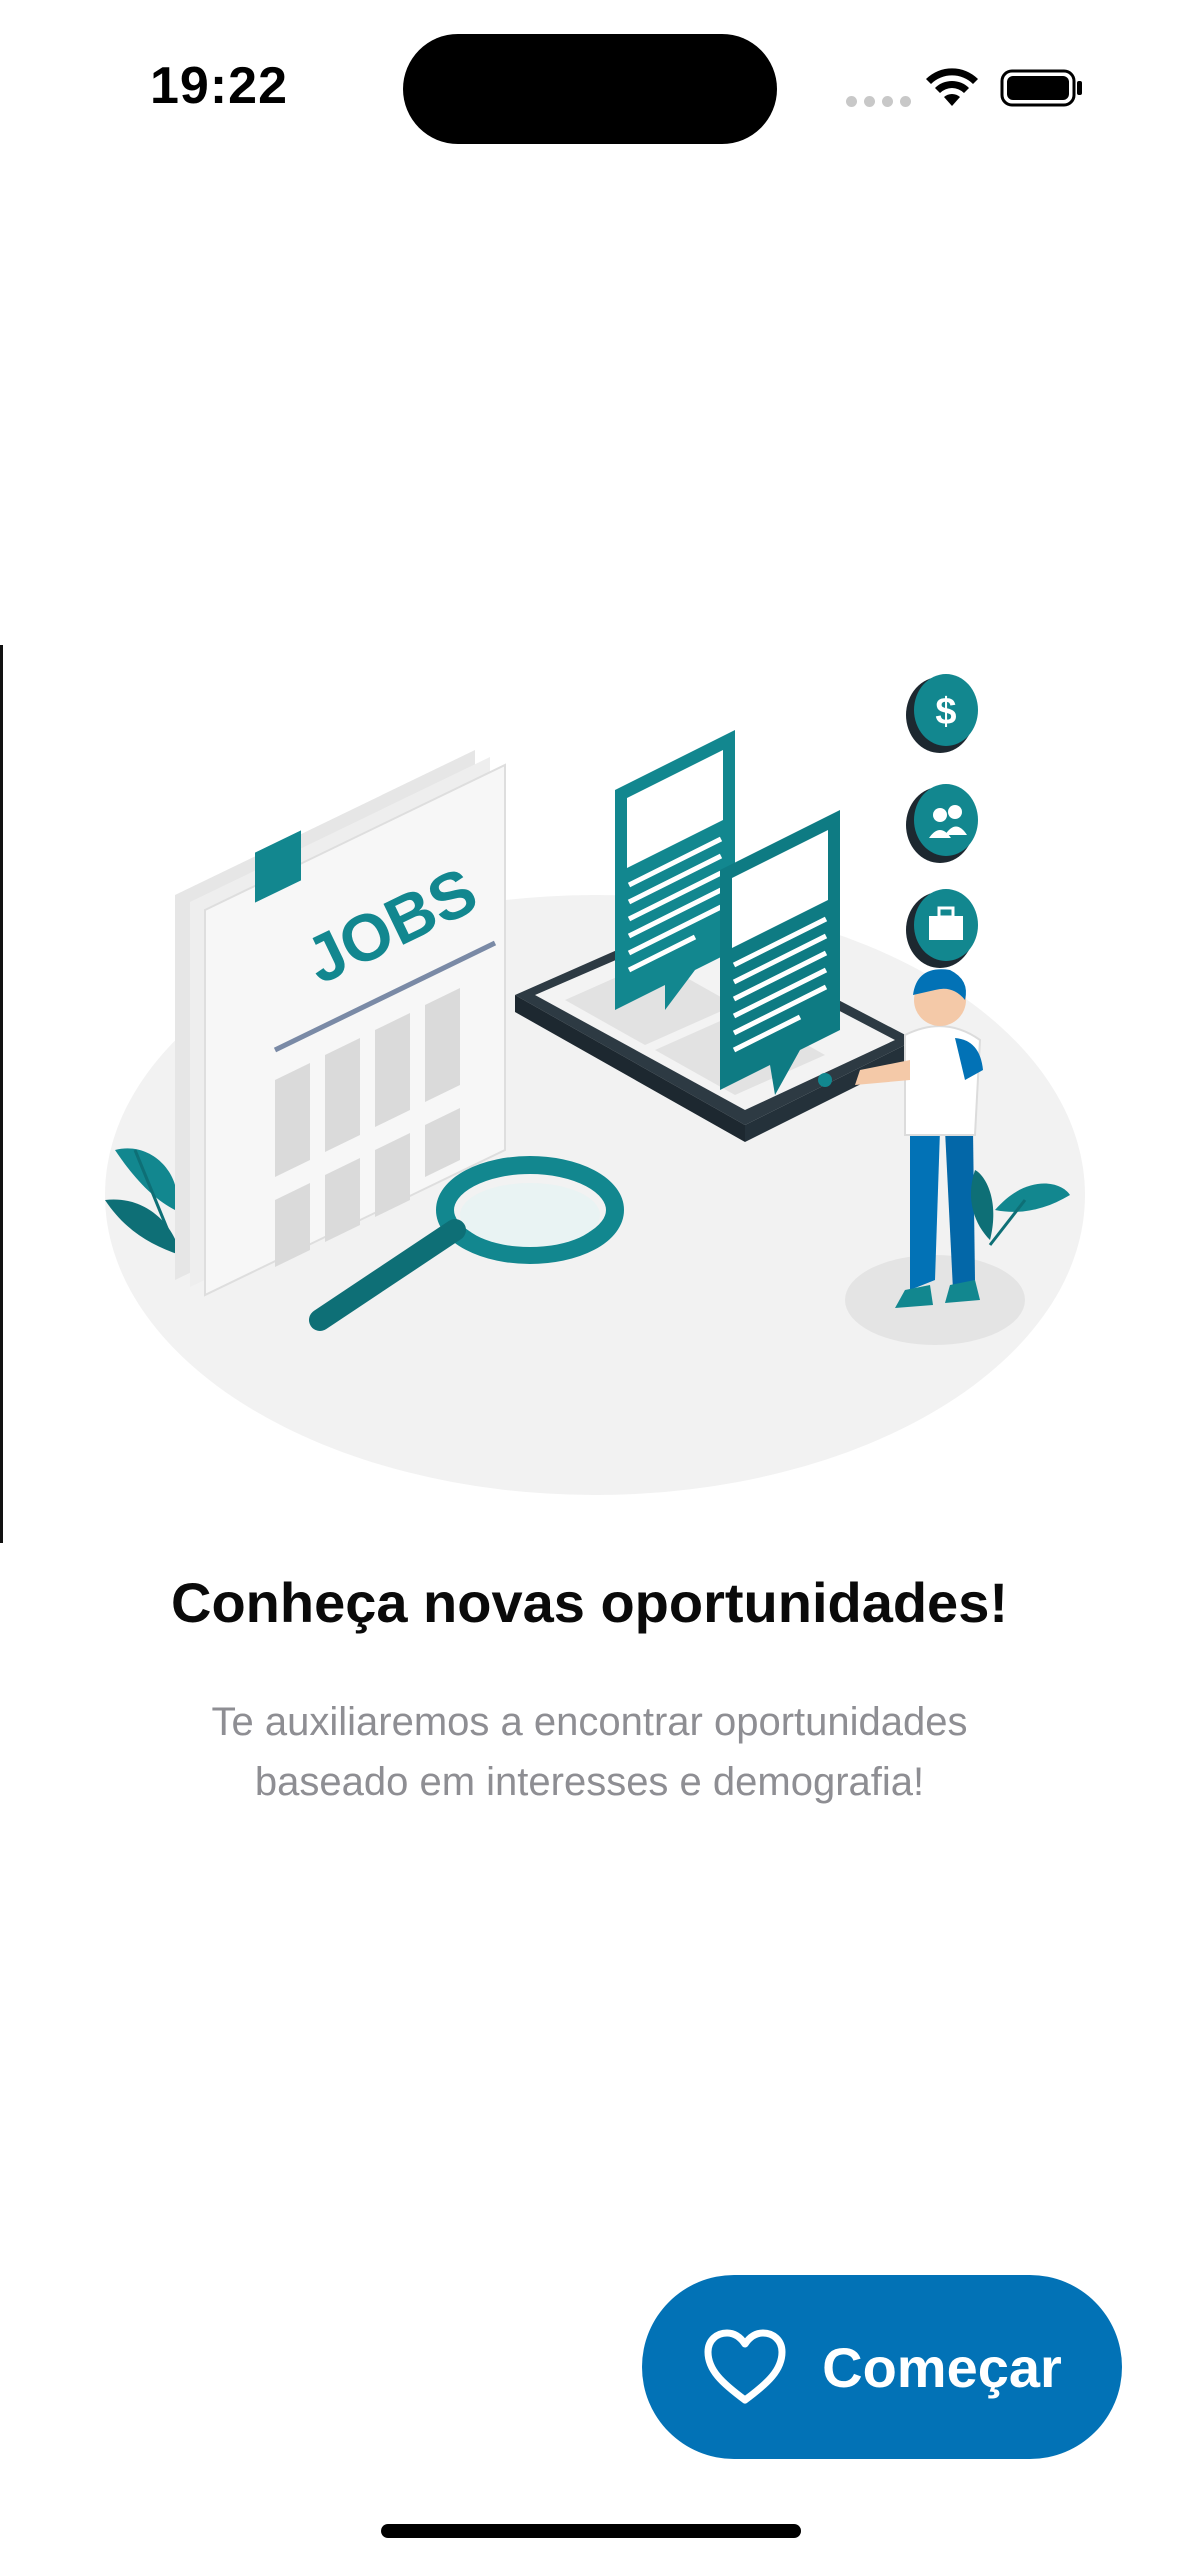 The width and height of the screenshot is (1179, 2556). I want to click on status-time: 19:22, so click(219, 86).